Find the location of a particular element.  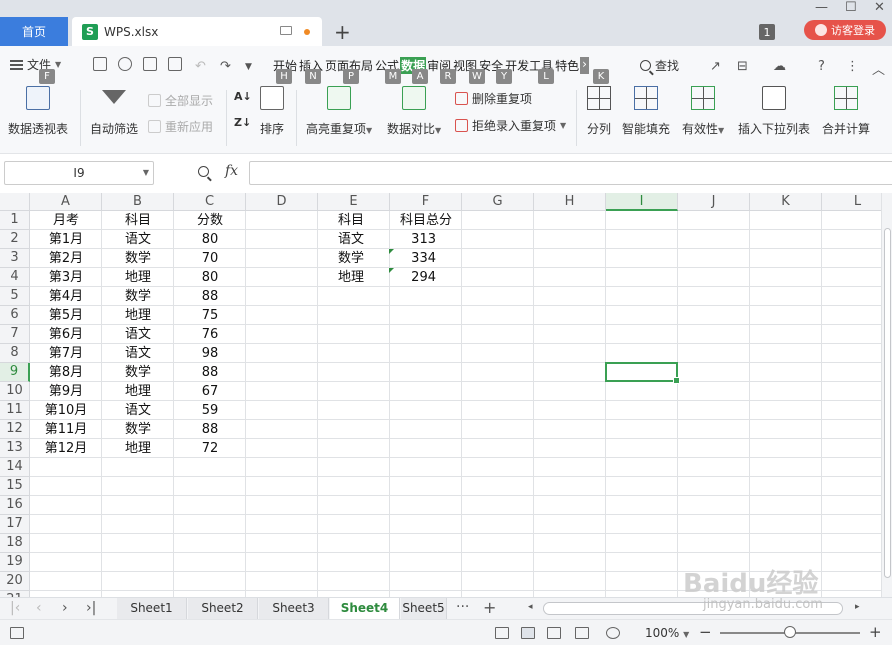

smart-fill-button: 智能填充 is located at coordinates (646, 111).